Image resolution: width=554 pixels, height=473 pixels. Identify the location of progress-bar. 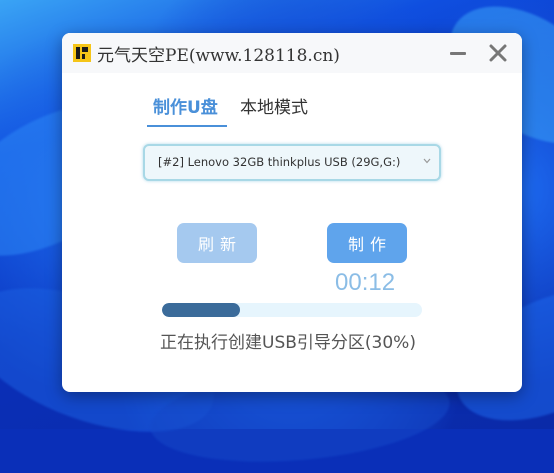
(292, 310).